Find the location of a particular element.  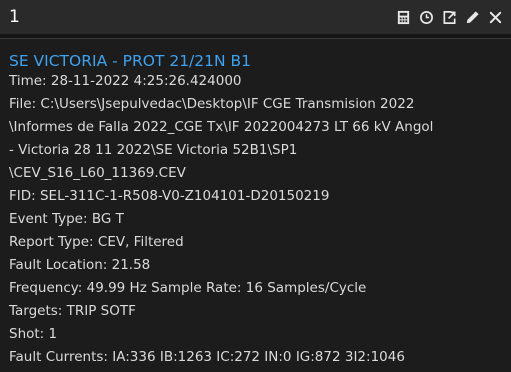

export-icon is located at coordinates (449, 17).